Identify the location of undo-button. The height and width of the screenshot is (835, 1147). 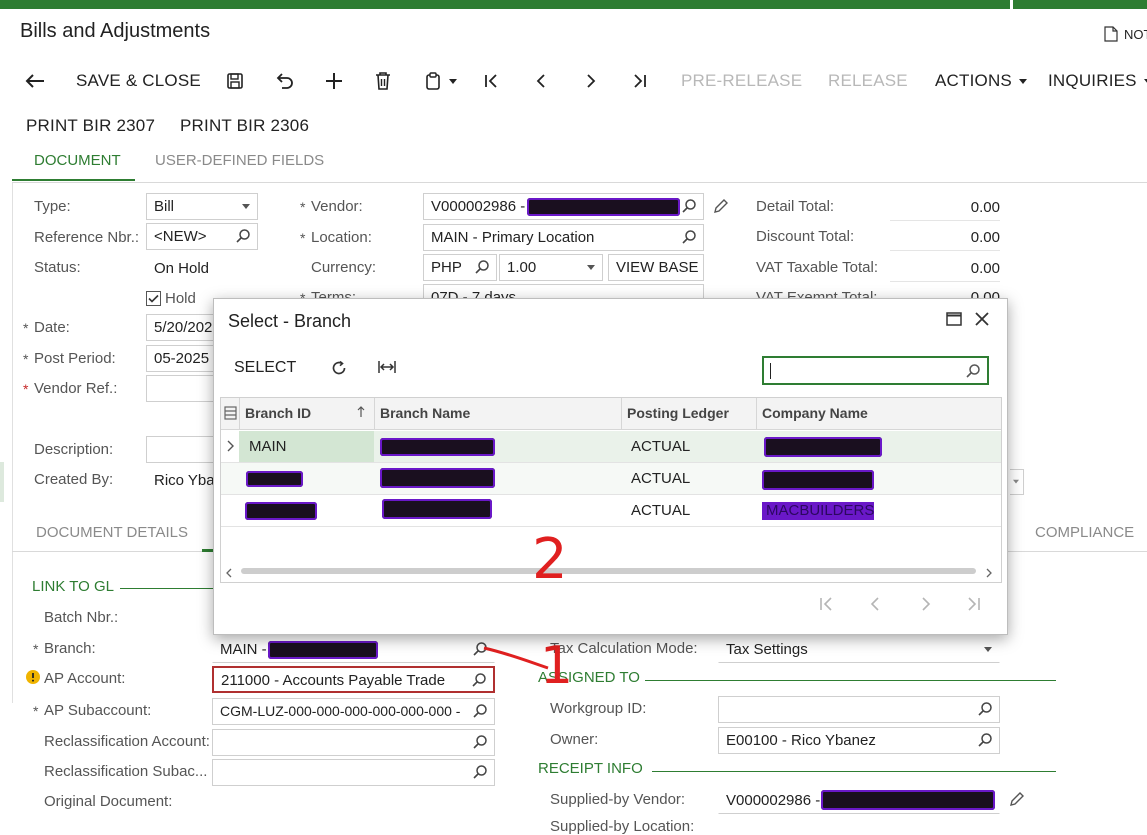
(284, 81).